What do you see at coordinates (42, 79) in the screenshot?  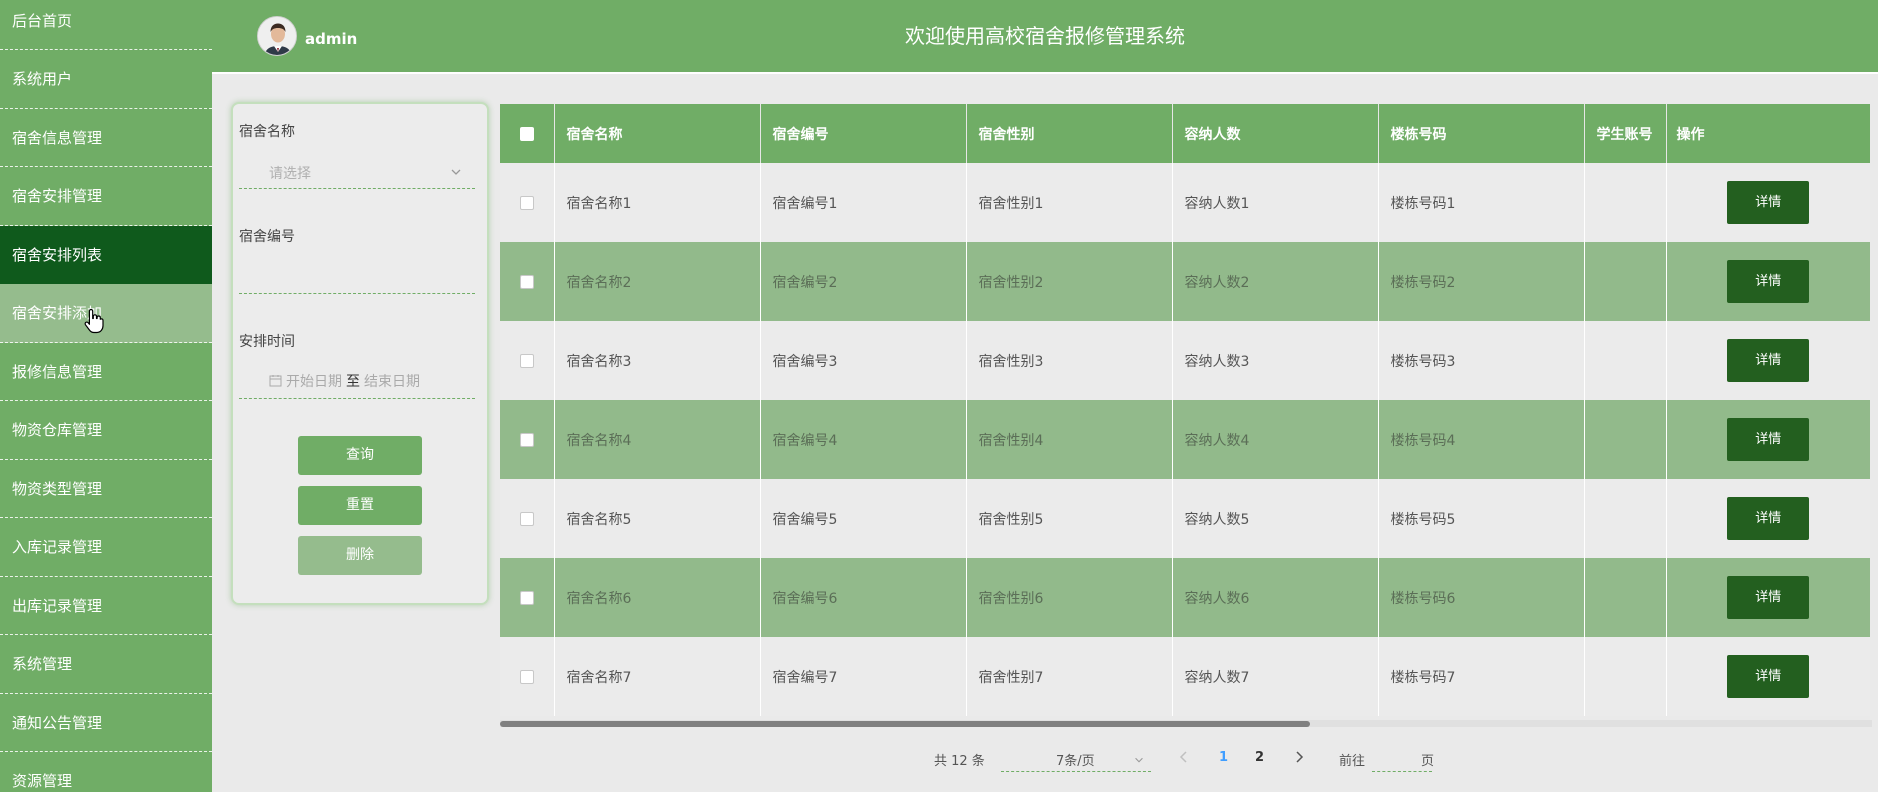 I see `sidebar-item-label: 系统用户` at bounding box center [42, 79].